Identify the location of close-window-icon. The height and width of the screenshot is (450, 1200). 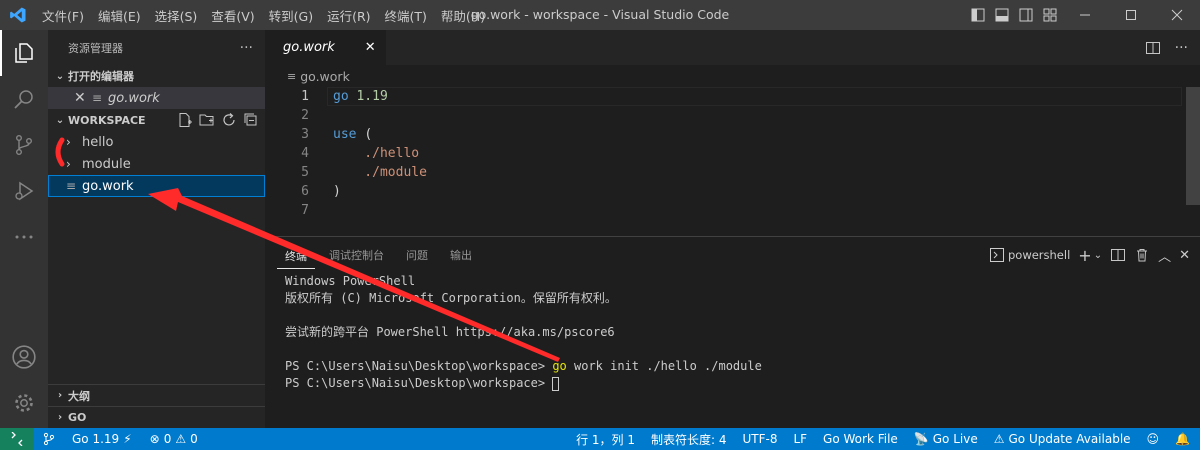
(1177, 15).